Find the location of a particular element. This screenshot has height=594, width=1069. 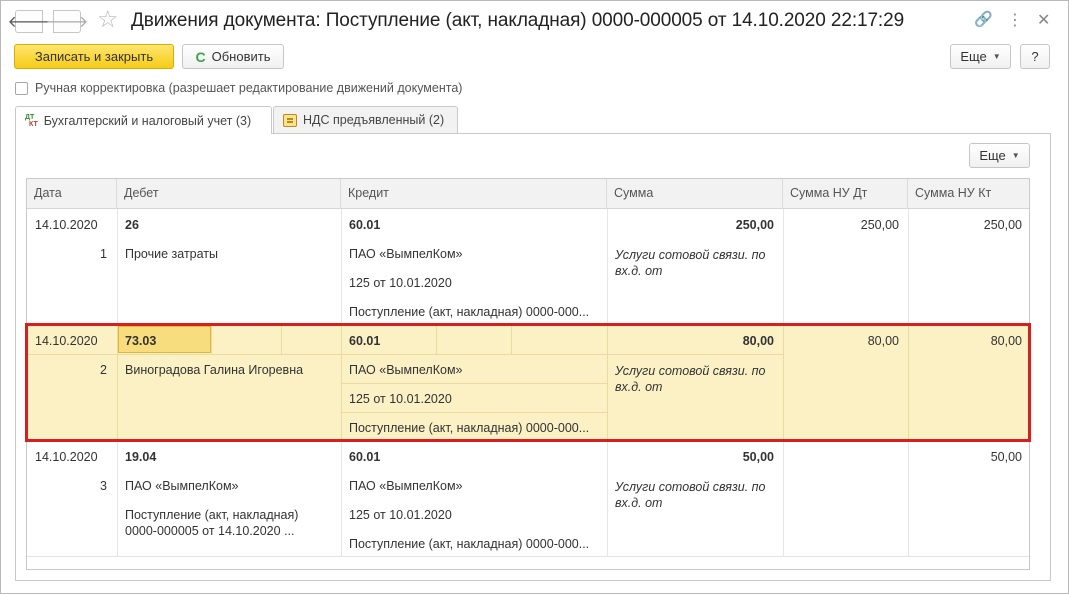

debit-account: 19.04 is located at coordinates (141, 457).